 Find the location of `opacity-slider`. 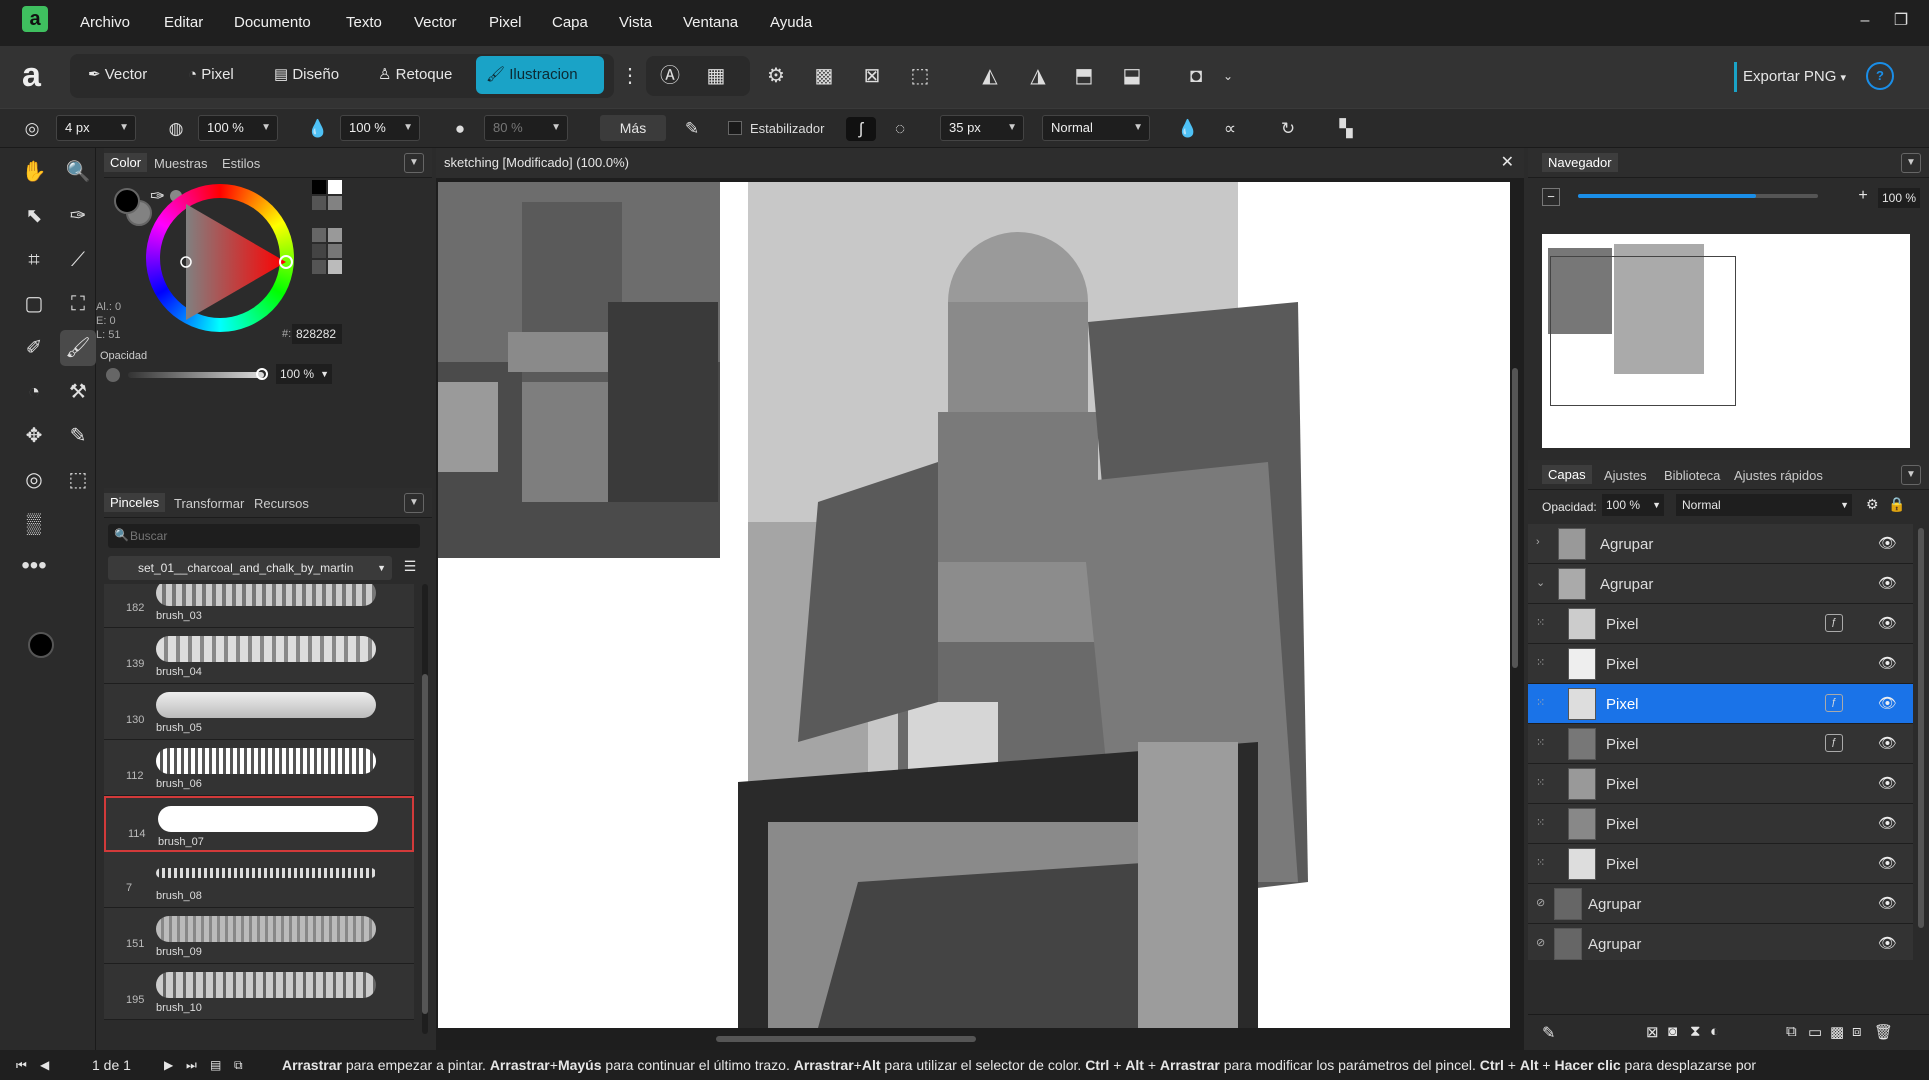

opacity-slider is located at coordinates (196, 375).